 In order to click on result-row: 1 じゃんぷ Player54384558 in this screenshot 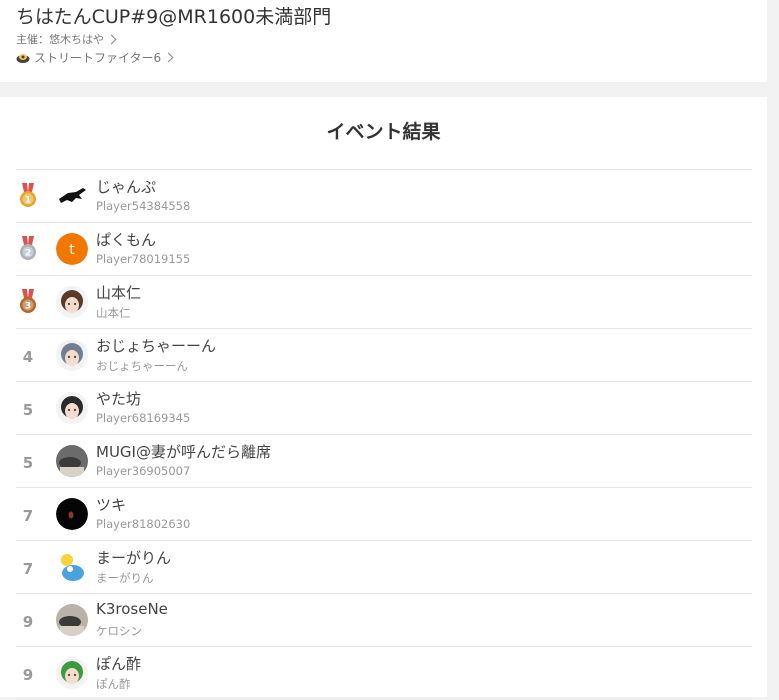, I will do `click(384, 196)`.